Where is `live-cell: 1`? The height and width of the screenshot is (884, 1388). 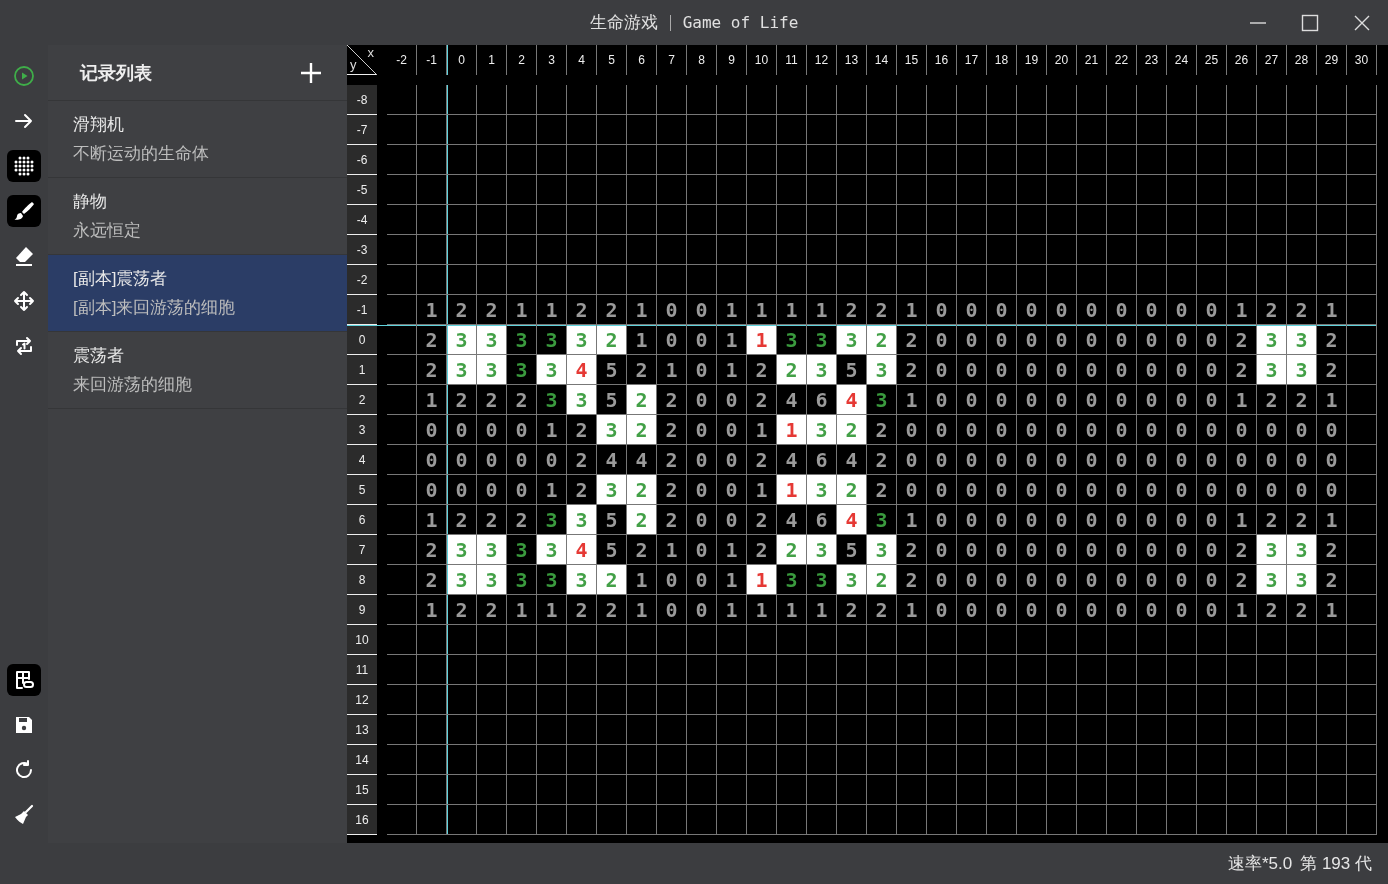 live-cell: 1 is located at coordinates (792, 490).